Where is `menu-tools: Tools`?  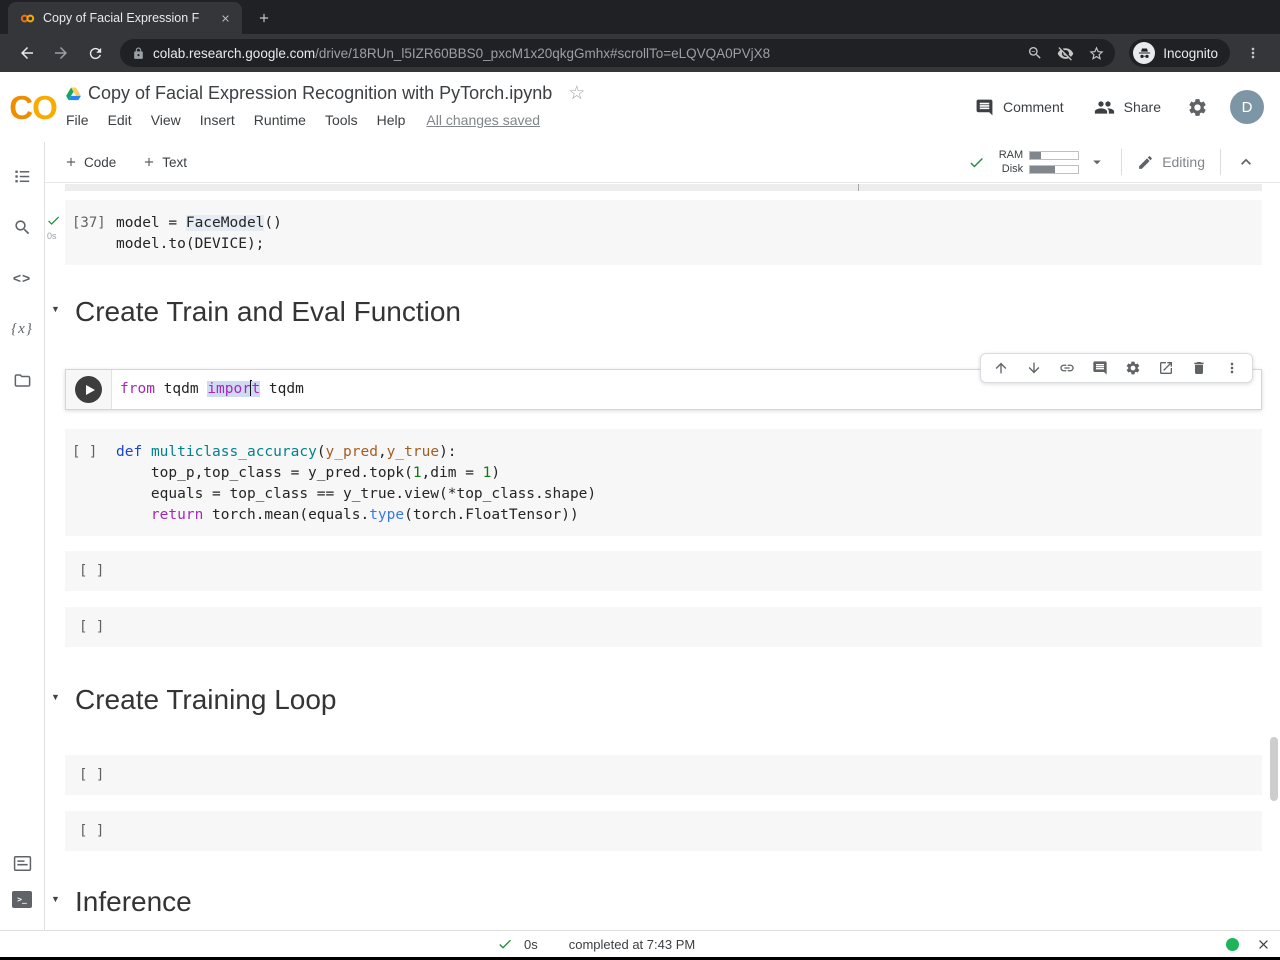 menu-tools: Tools is located at coordinates (341, 120).